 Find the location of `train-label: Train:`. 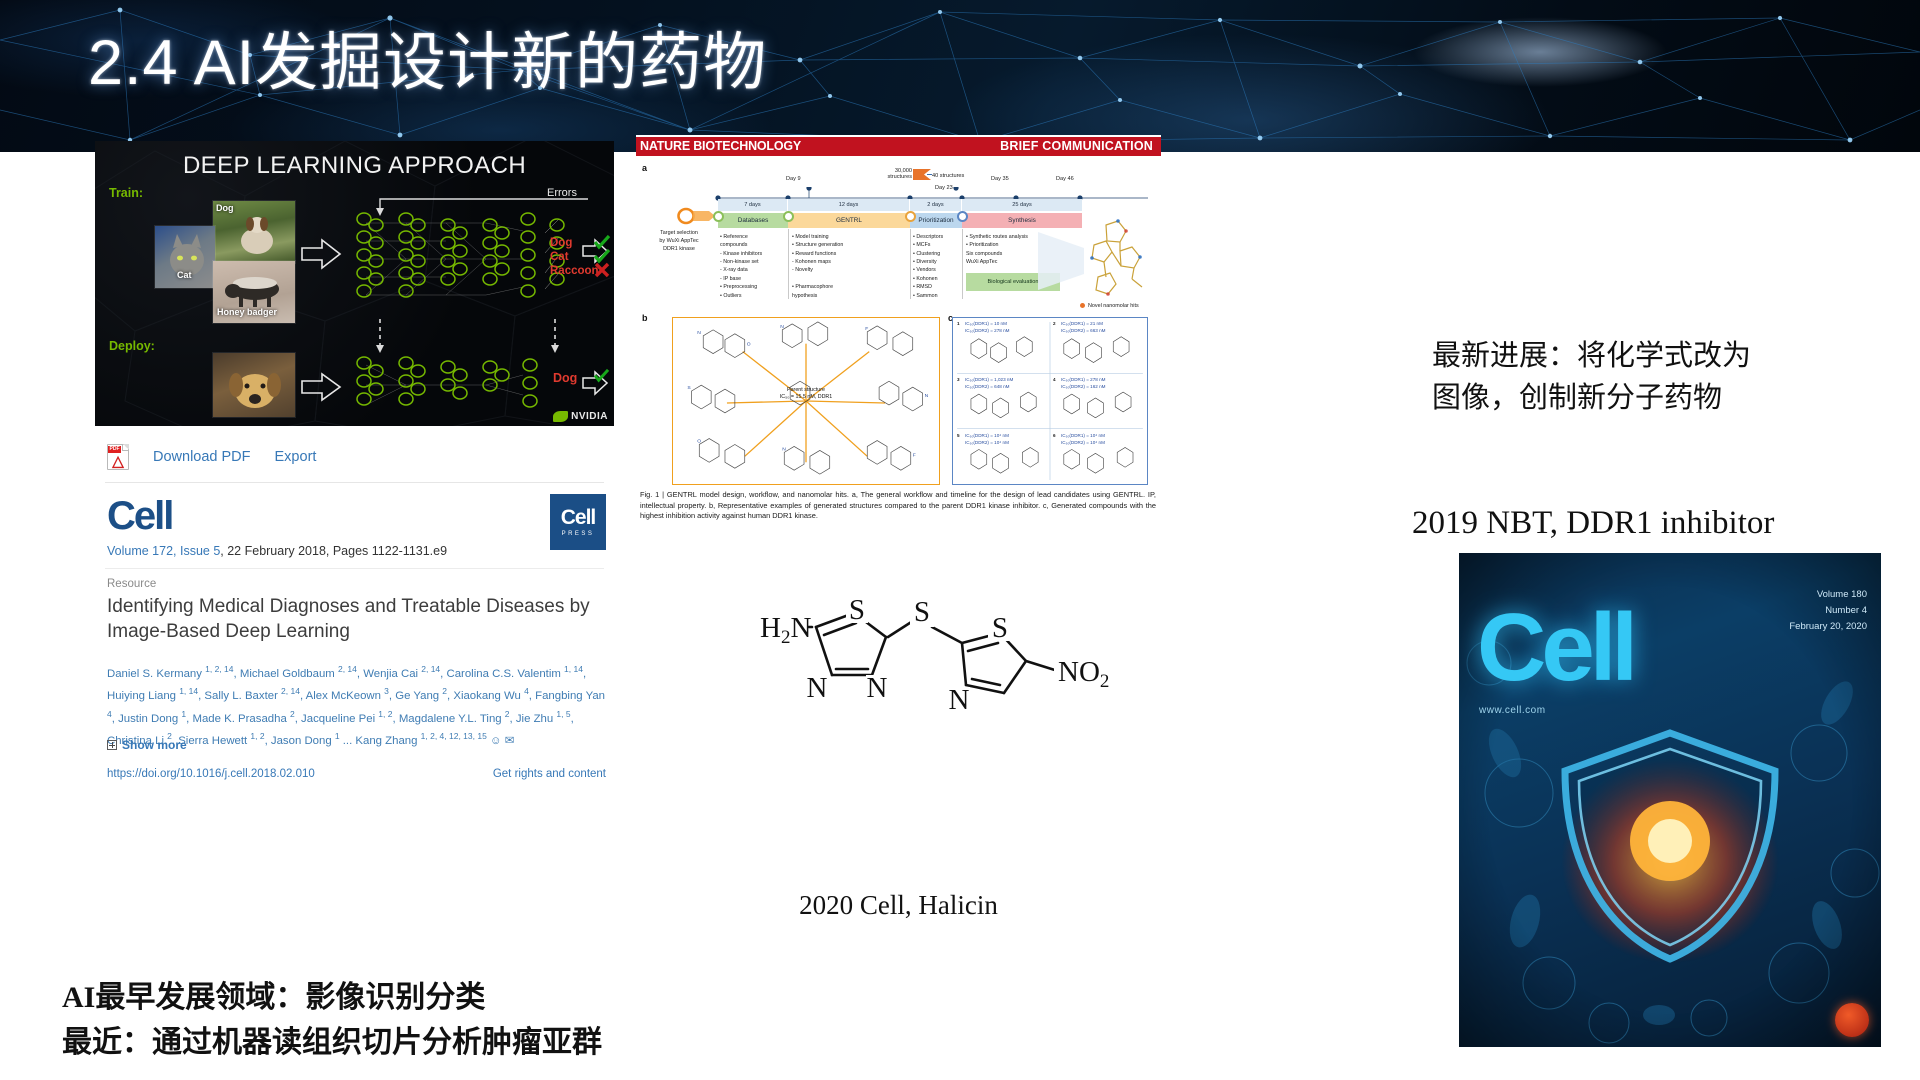

train-label: Train: is located at coordinates (126, 193).